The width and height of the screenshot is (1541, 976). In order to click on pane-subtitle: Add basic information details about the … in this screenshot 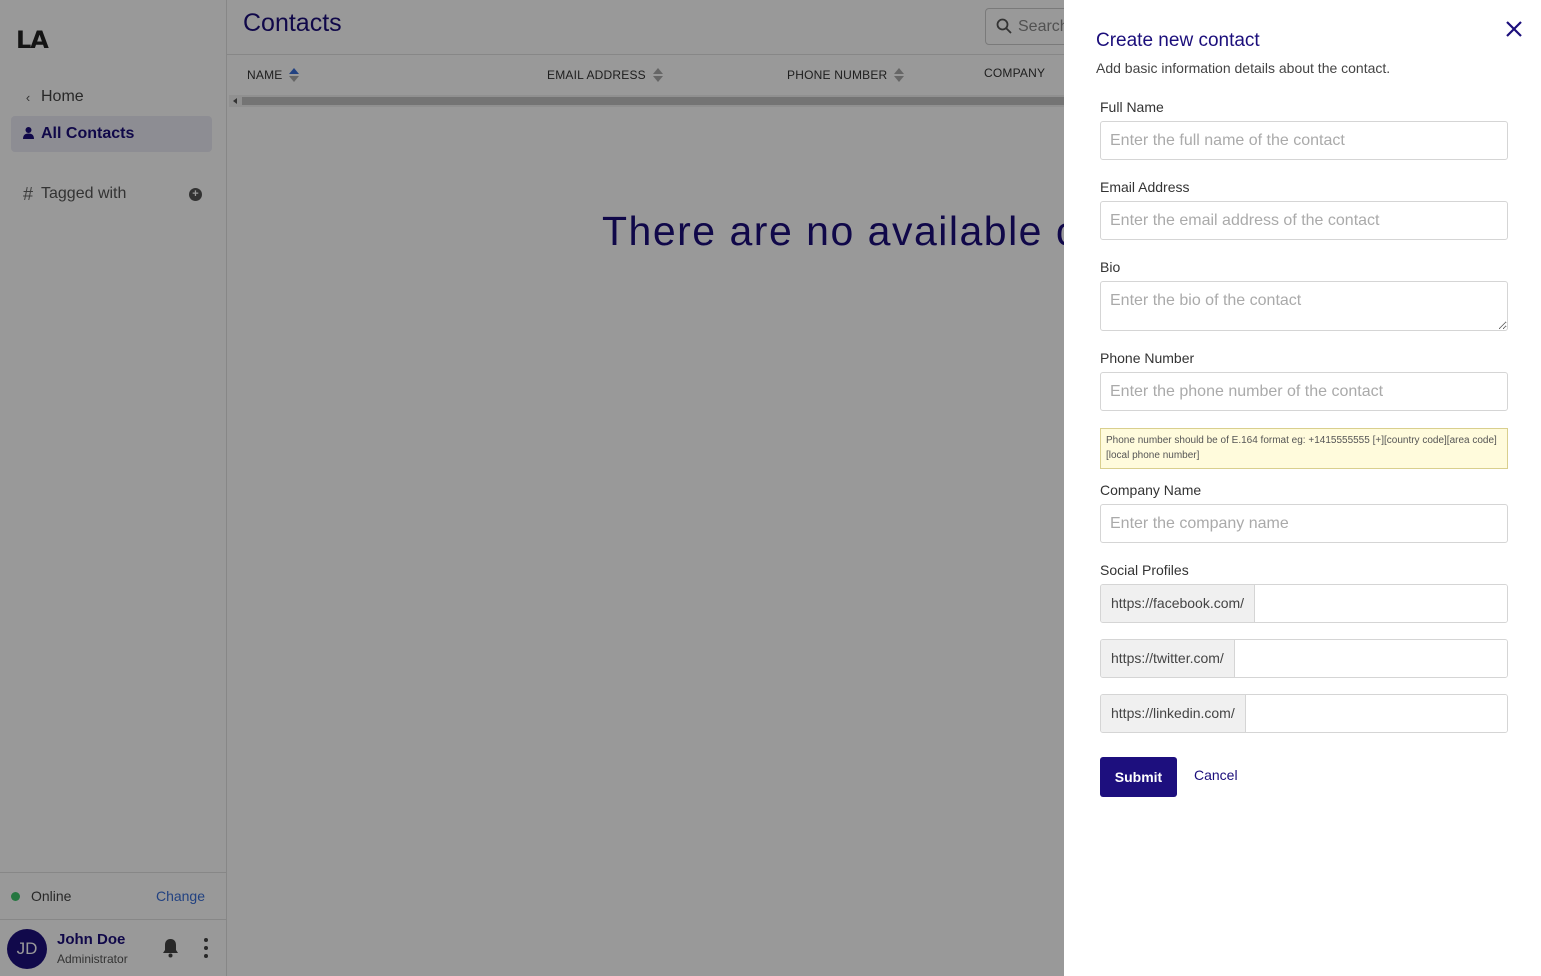, I will do `click(1243, 68)`.